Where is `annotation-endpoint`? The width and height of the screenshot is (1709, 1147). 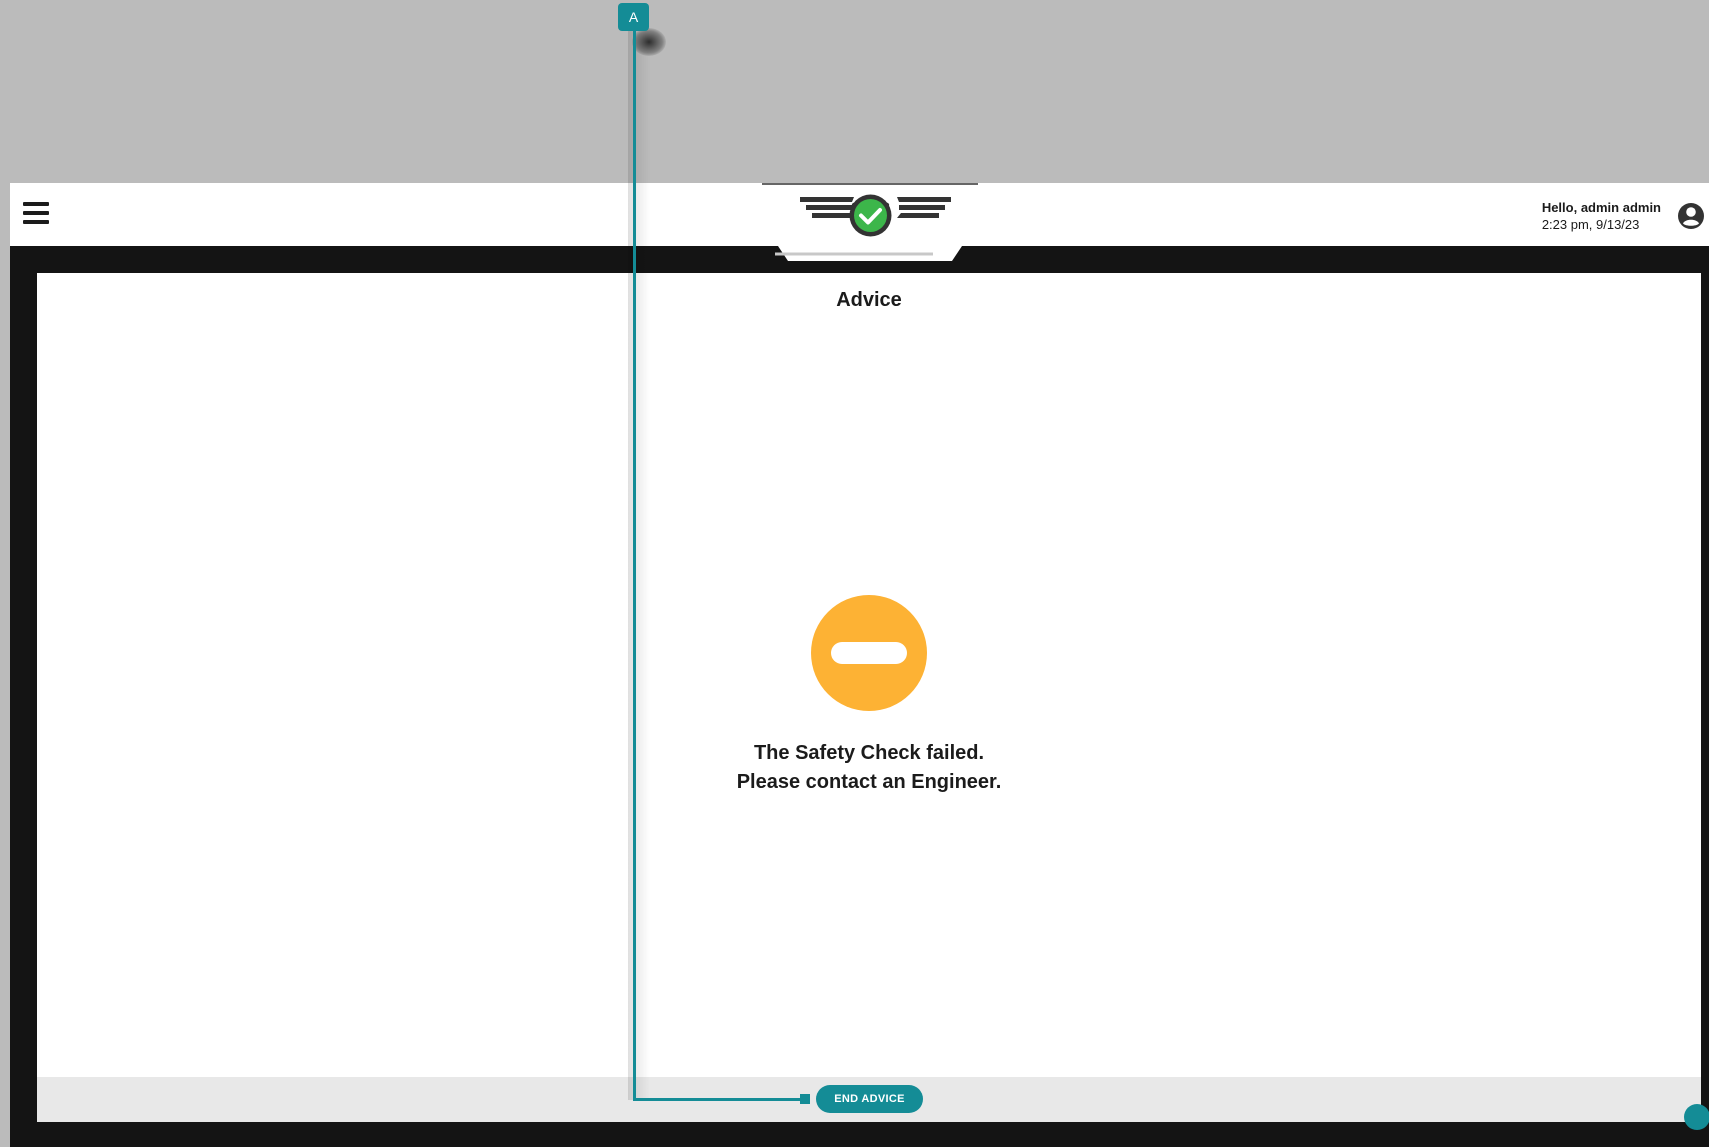
annotation-endpoint is located at coordinates (805, 1099).